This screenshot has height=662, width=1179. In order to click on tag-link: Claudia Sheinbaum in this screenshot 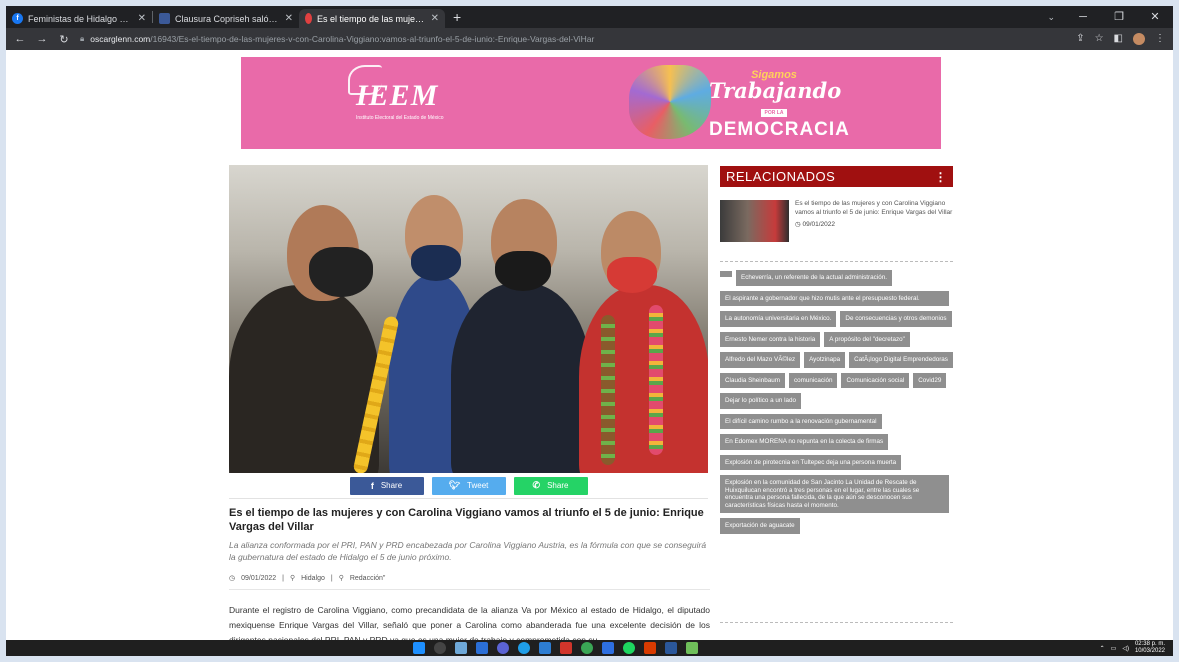, I will do `click(752, 380)`.